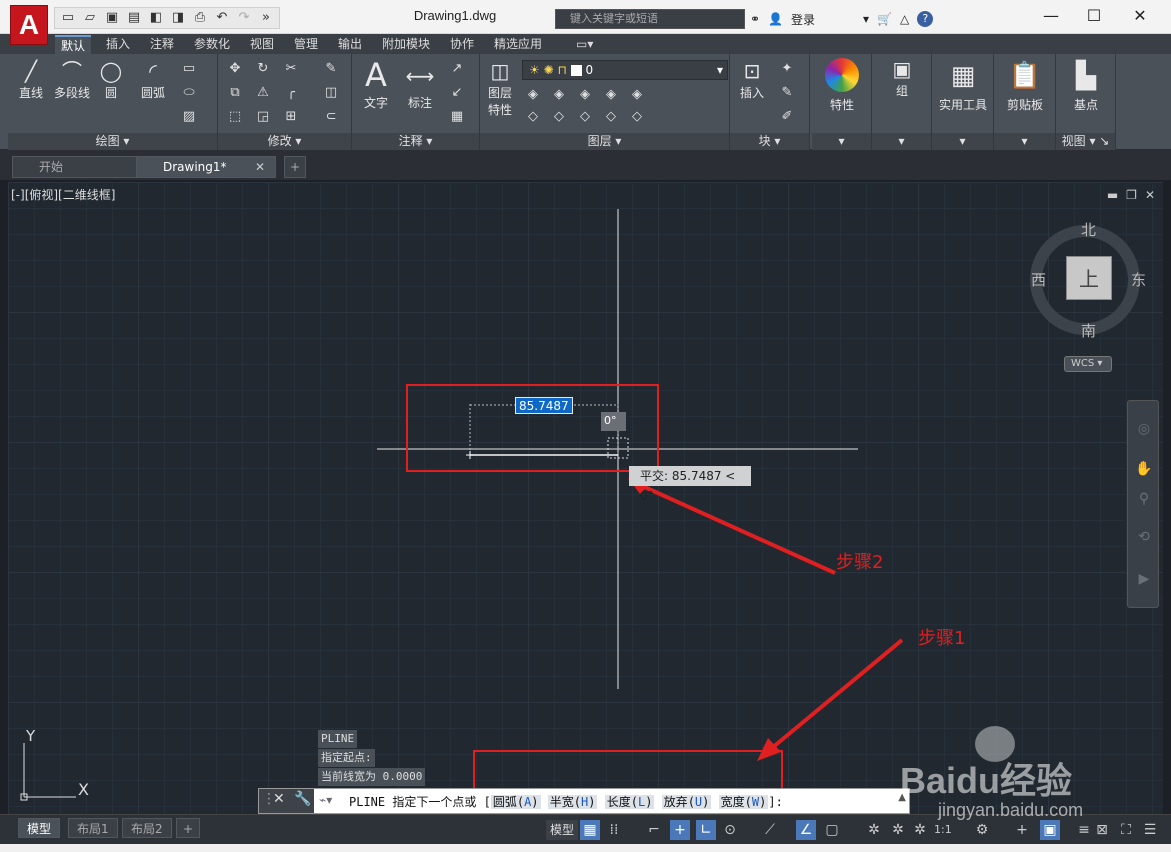 This screenshot has width=1171, height=852. Describe the element at coordinates (874, 830) in the screenshot. I see `annotation-visibility-icon: ✲` at that location.